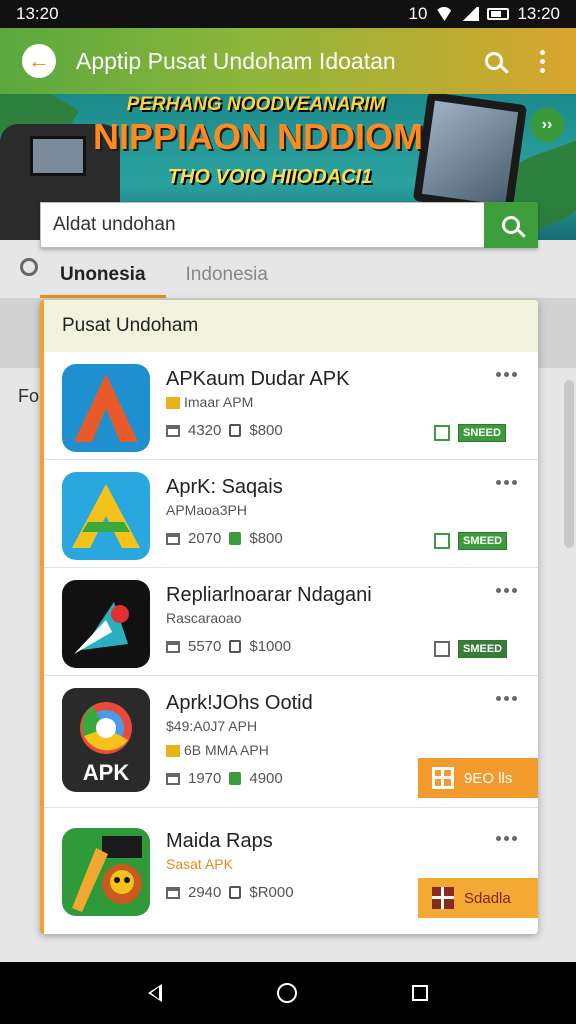  What do you see at coordinates (224, 487) in the screenshot?
I see `app-name: AprK: Saqais` at bounding box center [224, 487].